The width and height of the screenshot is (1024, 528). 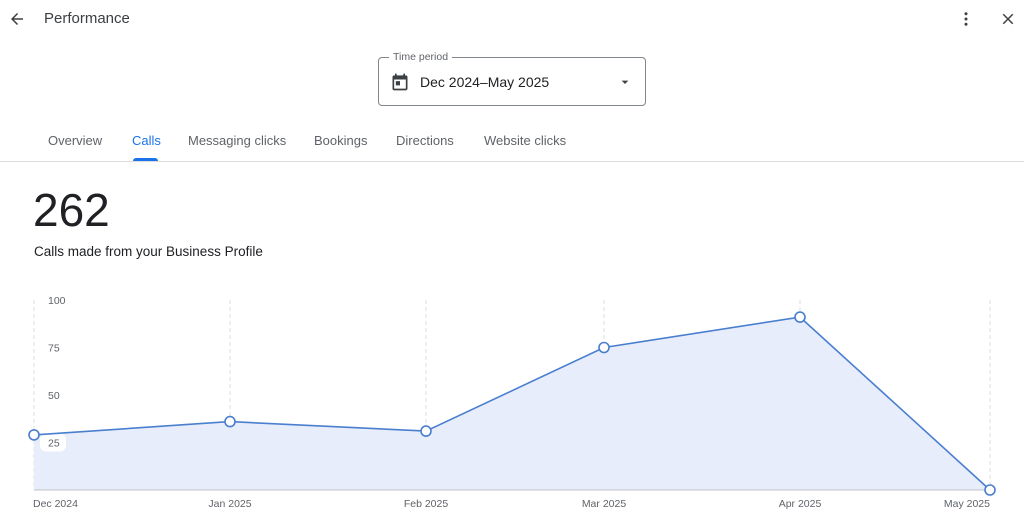 I want to click on data-point-jan-2025, so click(x=230, y=421).